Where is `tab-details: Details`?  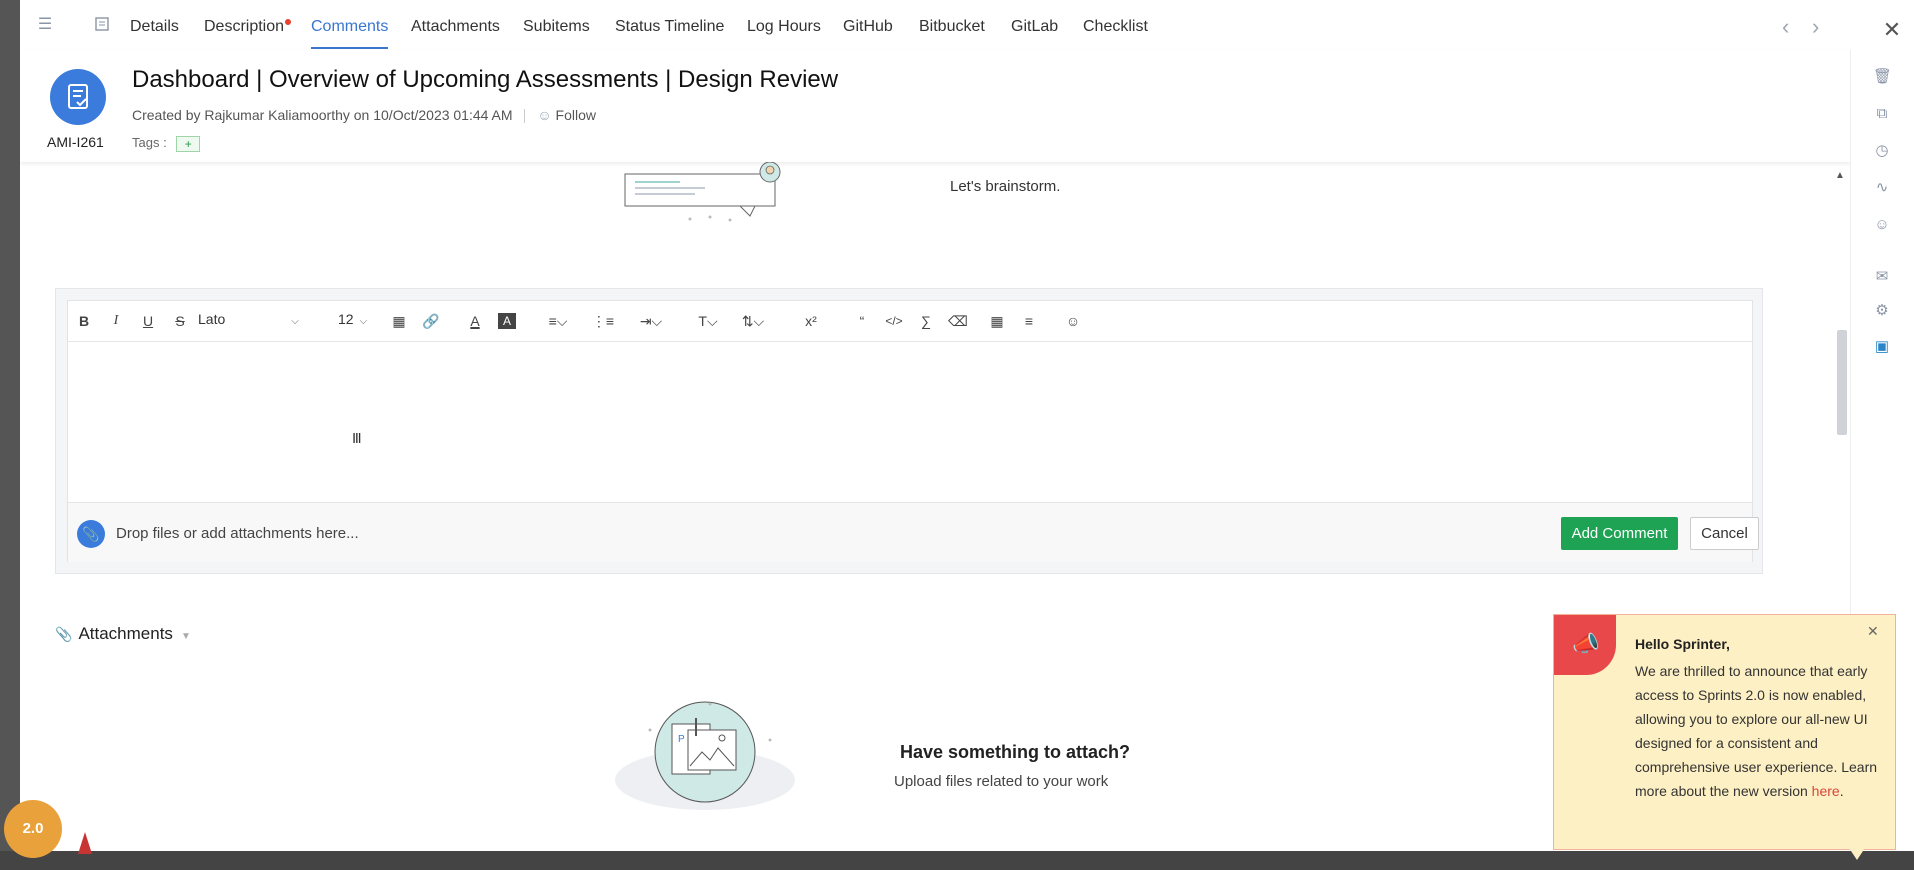 tab-details: Details is located at coordinates (154, 27).